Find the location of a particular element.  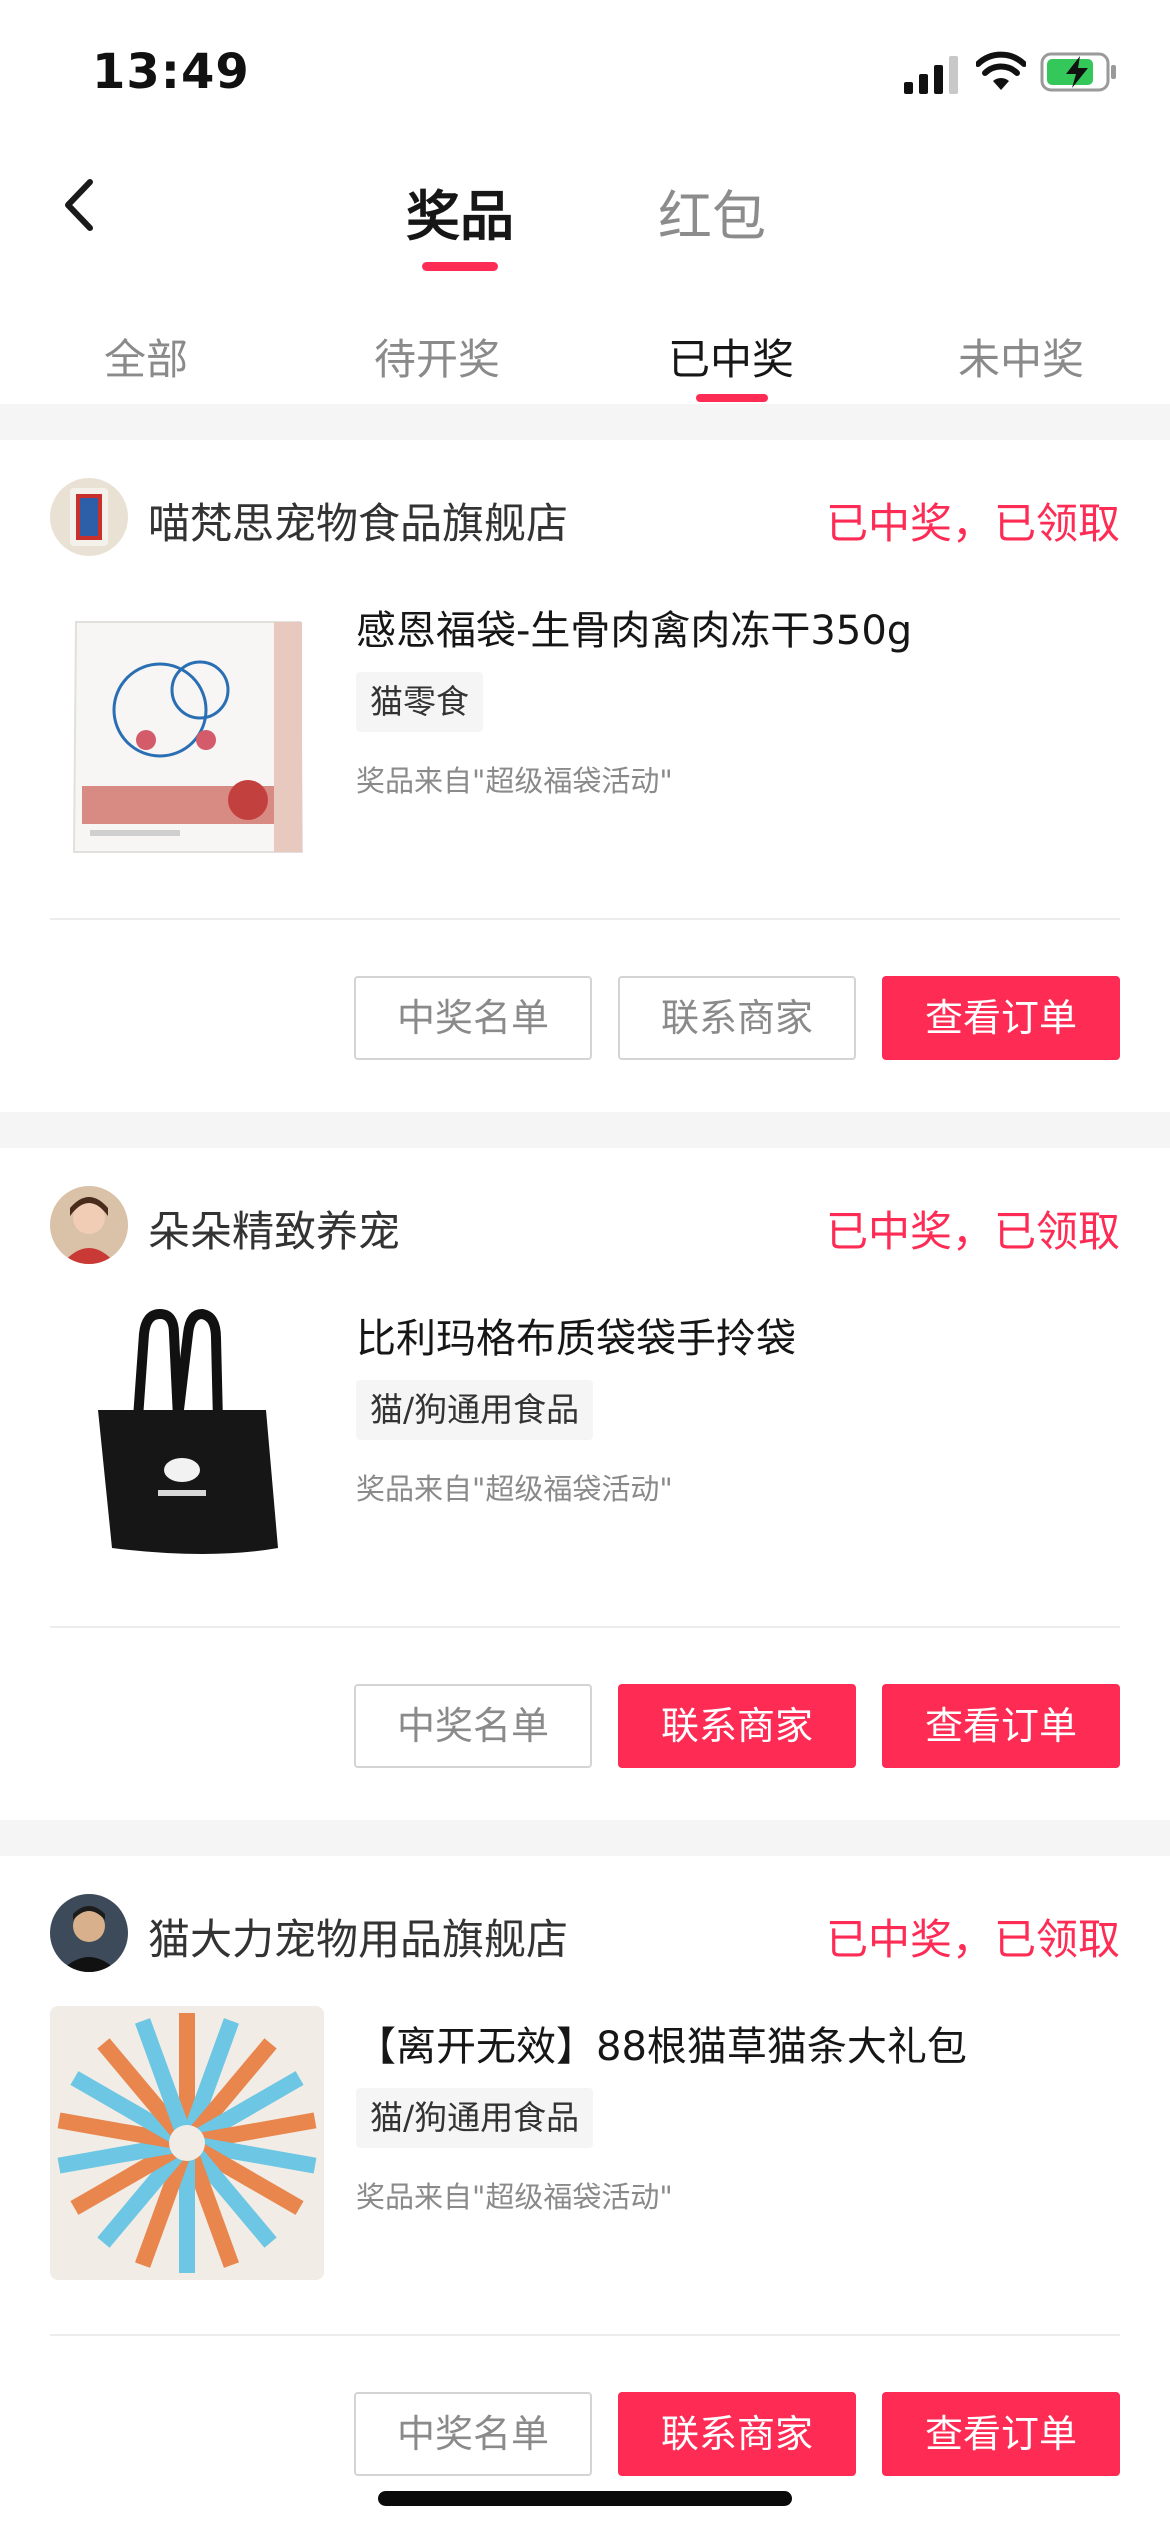

shop-name: 朵朵精致养宠 is located at coordinates (274, 1228).